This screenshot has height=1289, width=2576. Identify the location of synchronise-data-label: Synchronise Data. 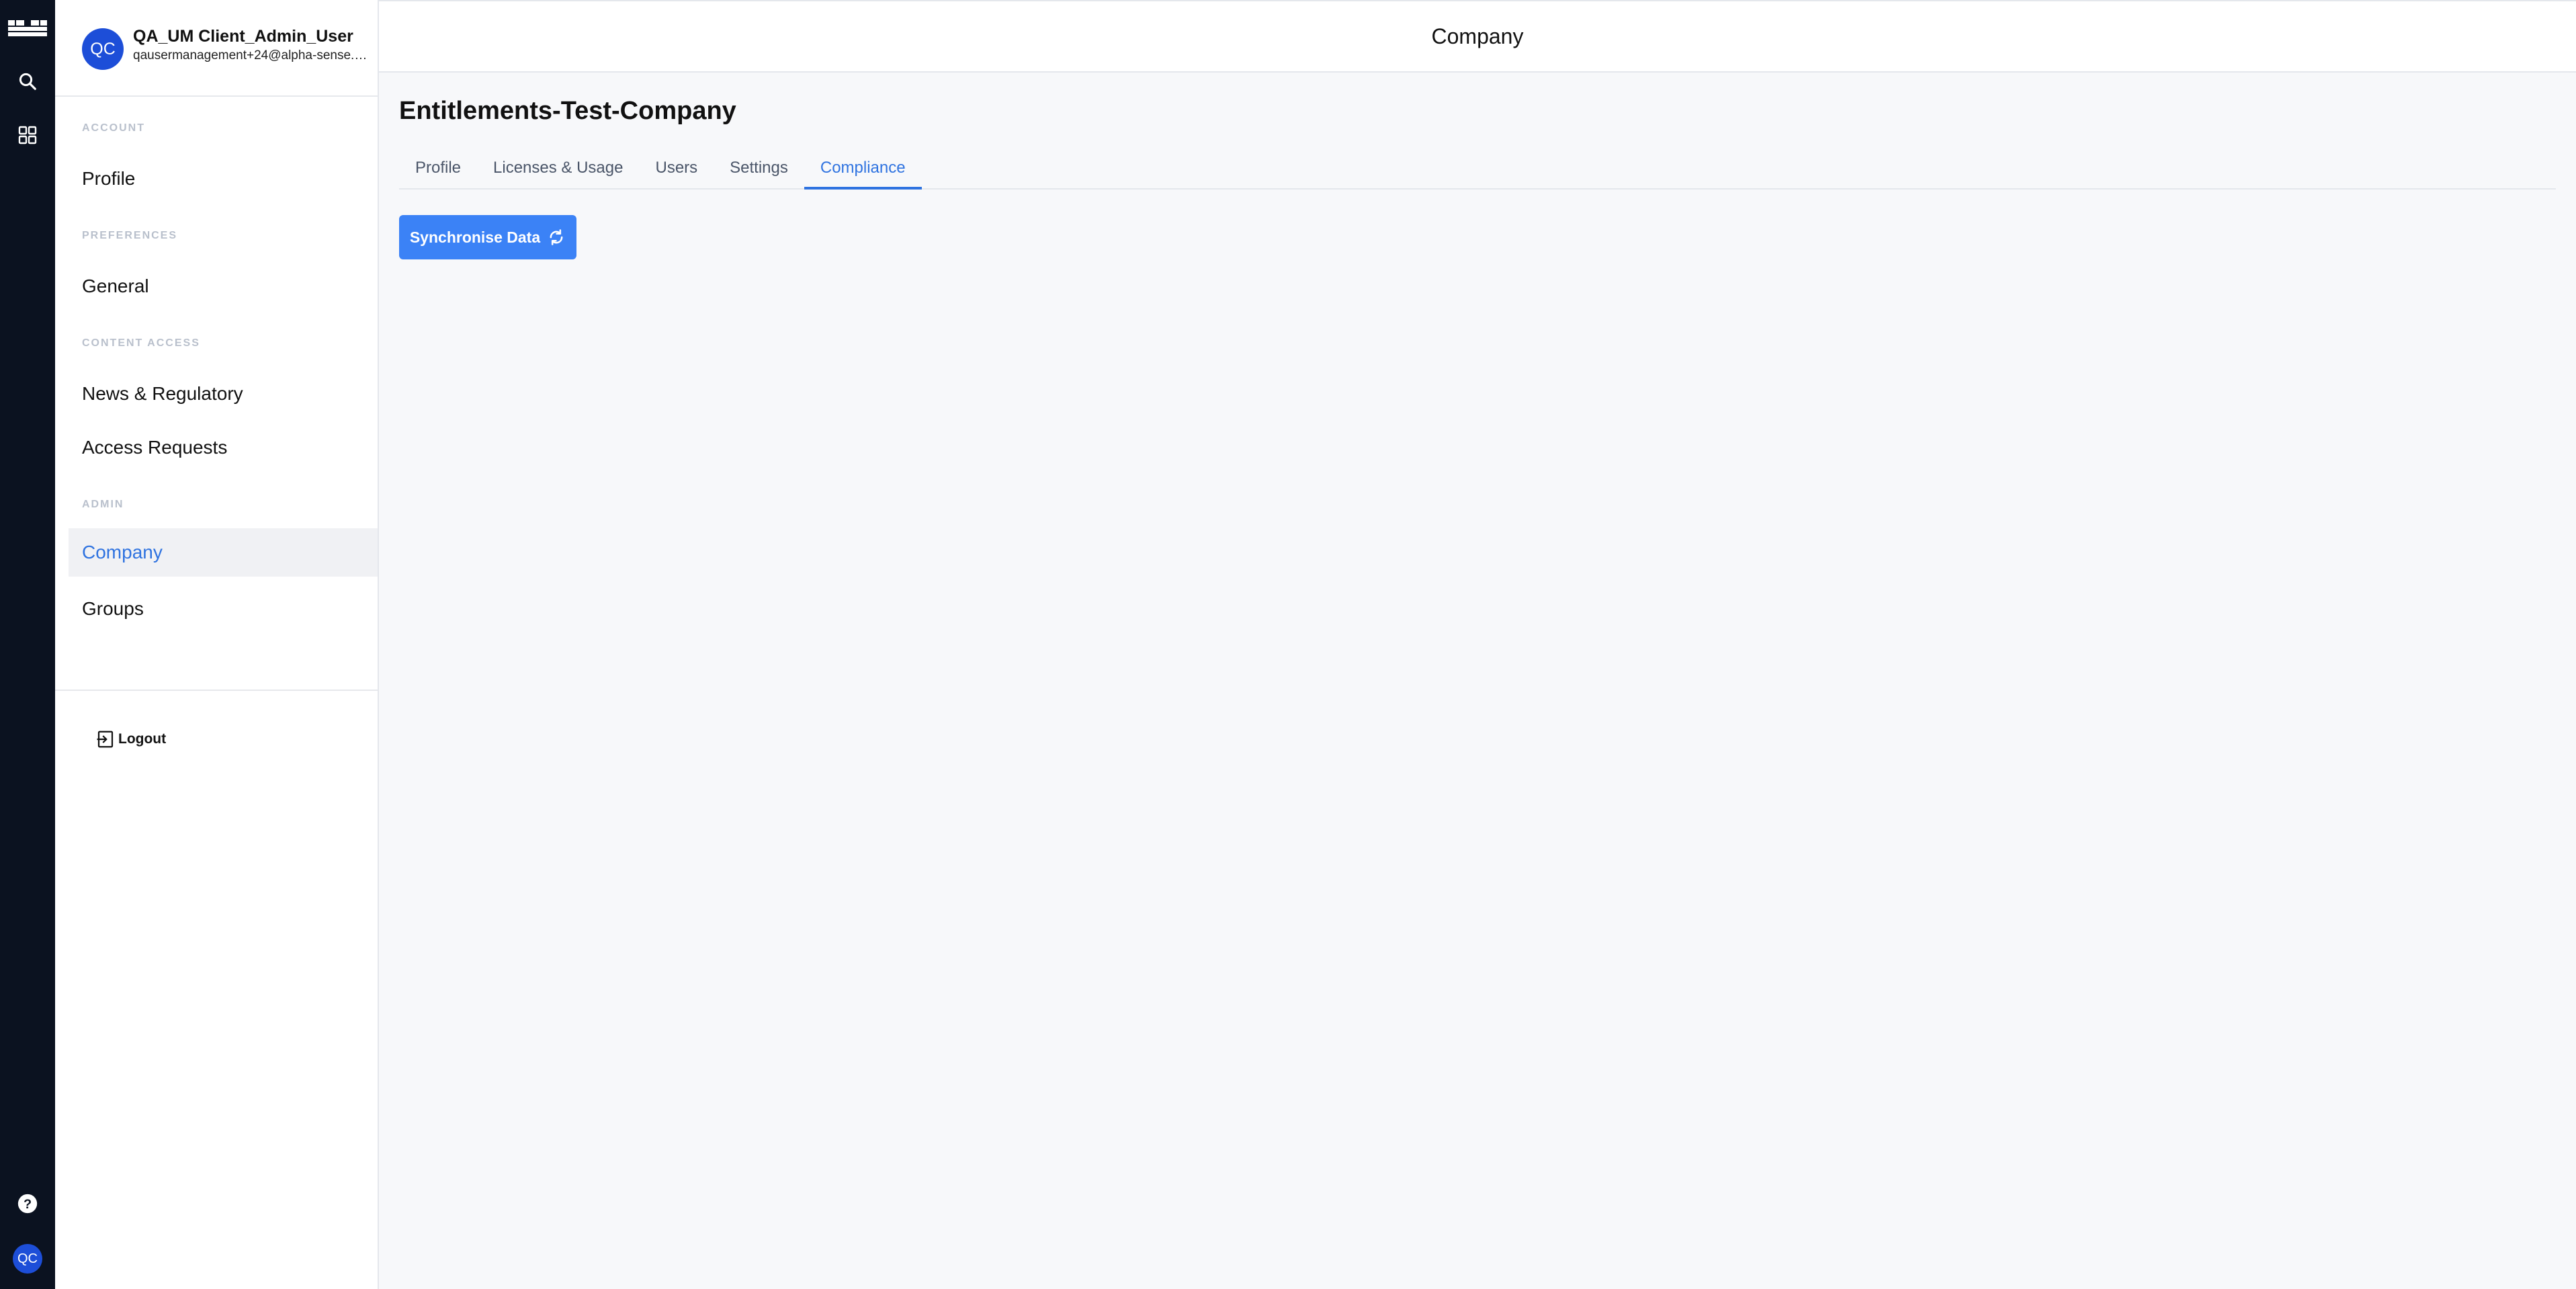
(475, 237).